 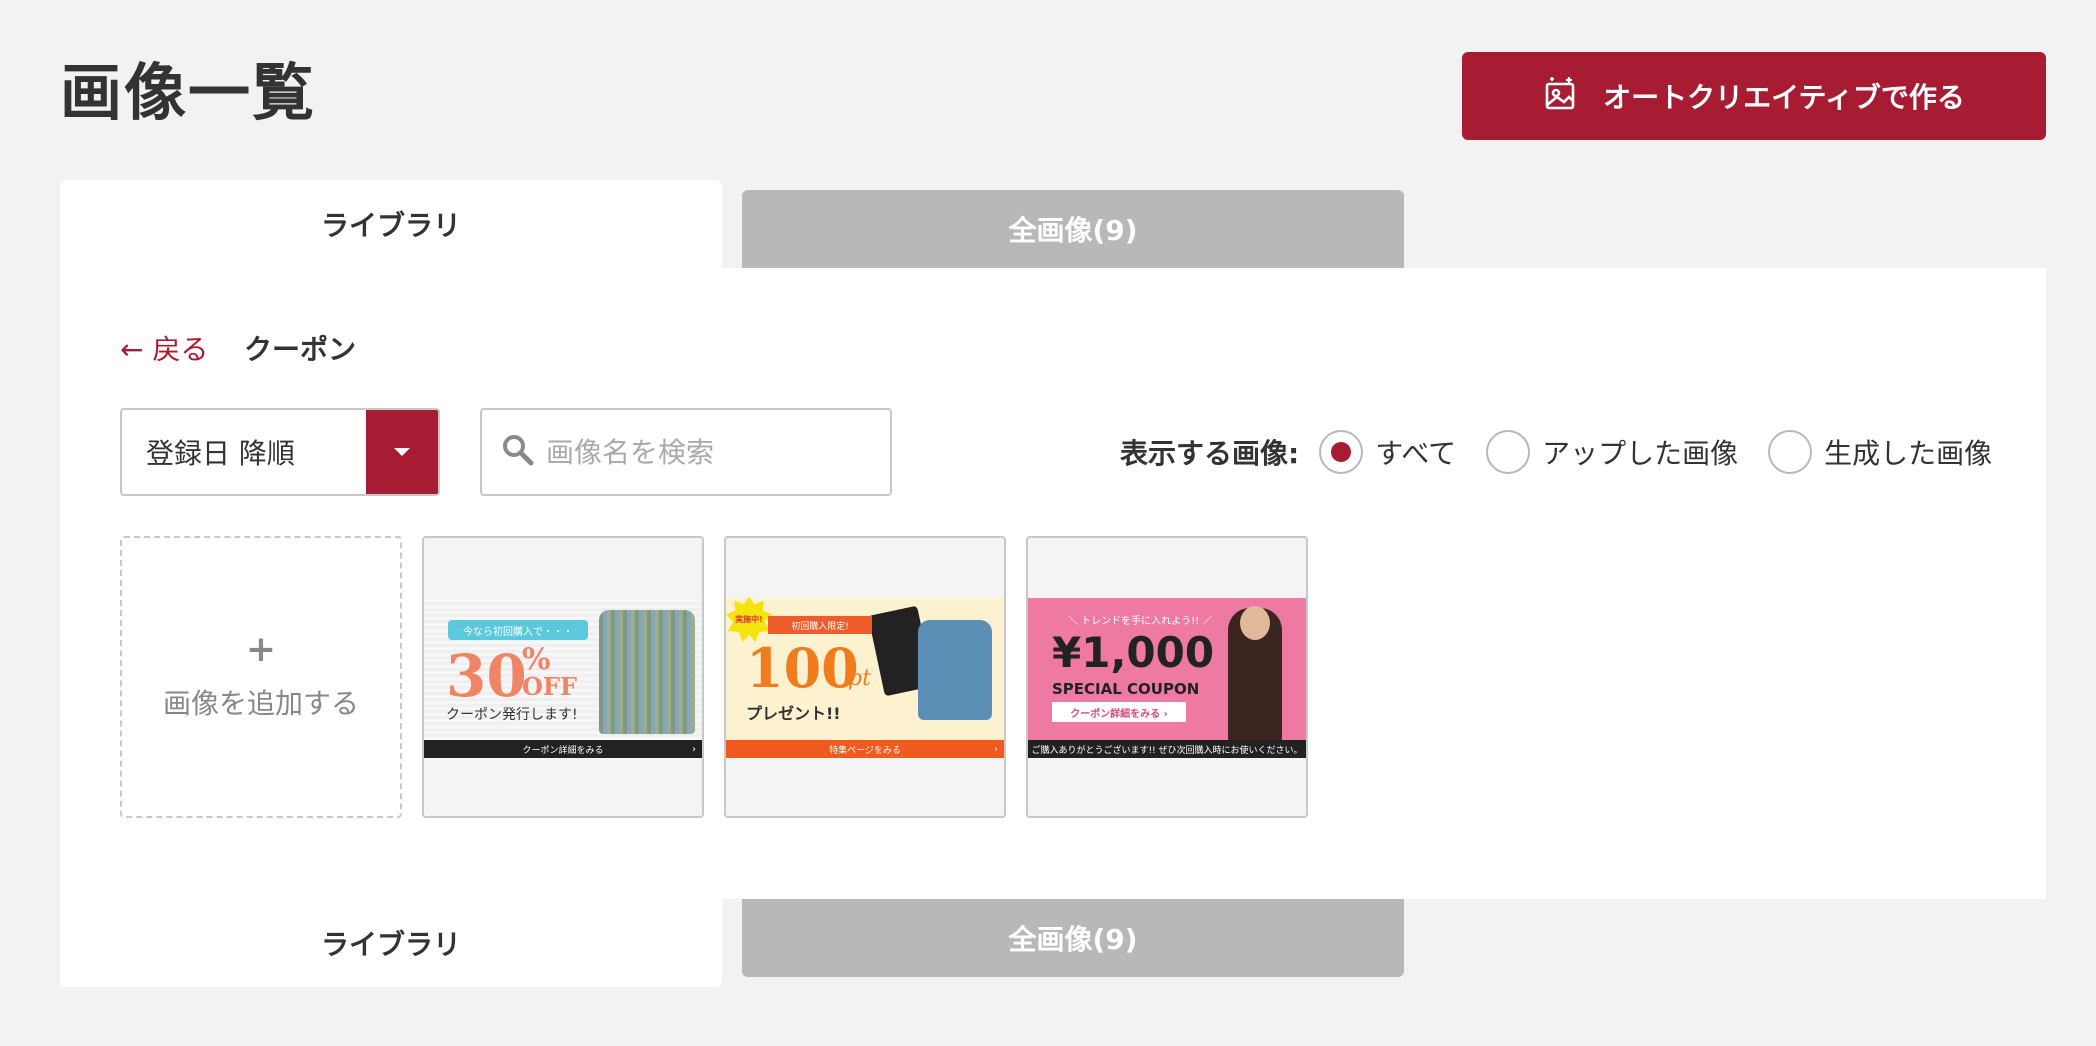 I want to click on breadcrumb-current: クーポン, so click(x=300, y=349).